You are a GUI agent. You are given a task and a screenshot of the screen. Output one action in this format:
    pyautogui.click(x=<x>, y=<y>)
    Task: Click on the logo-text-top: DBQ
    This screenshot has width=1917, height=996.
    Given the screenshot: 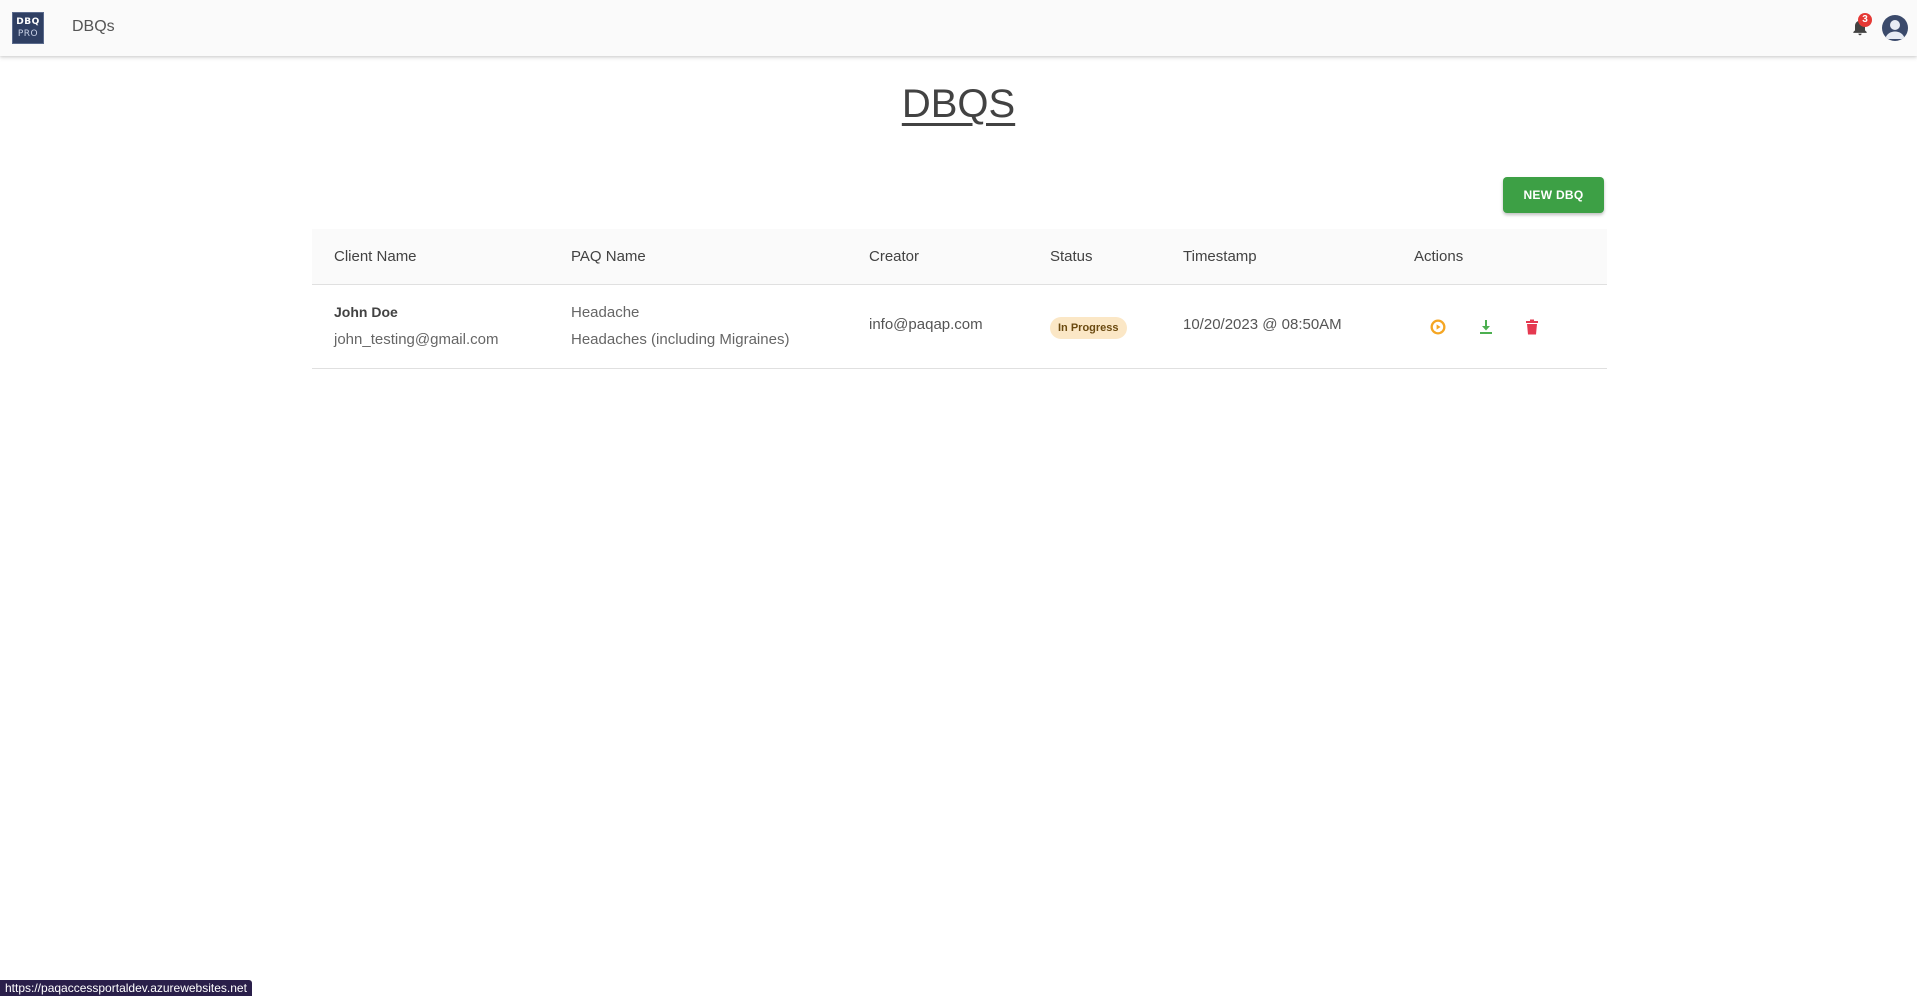 What is the action you would take?
    pyautogui.click(x=28, y=22)
    